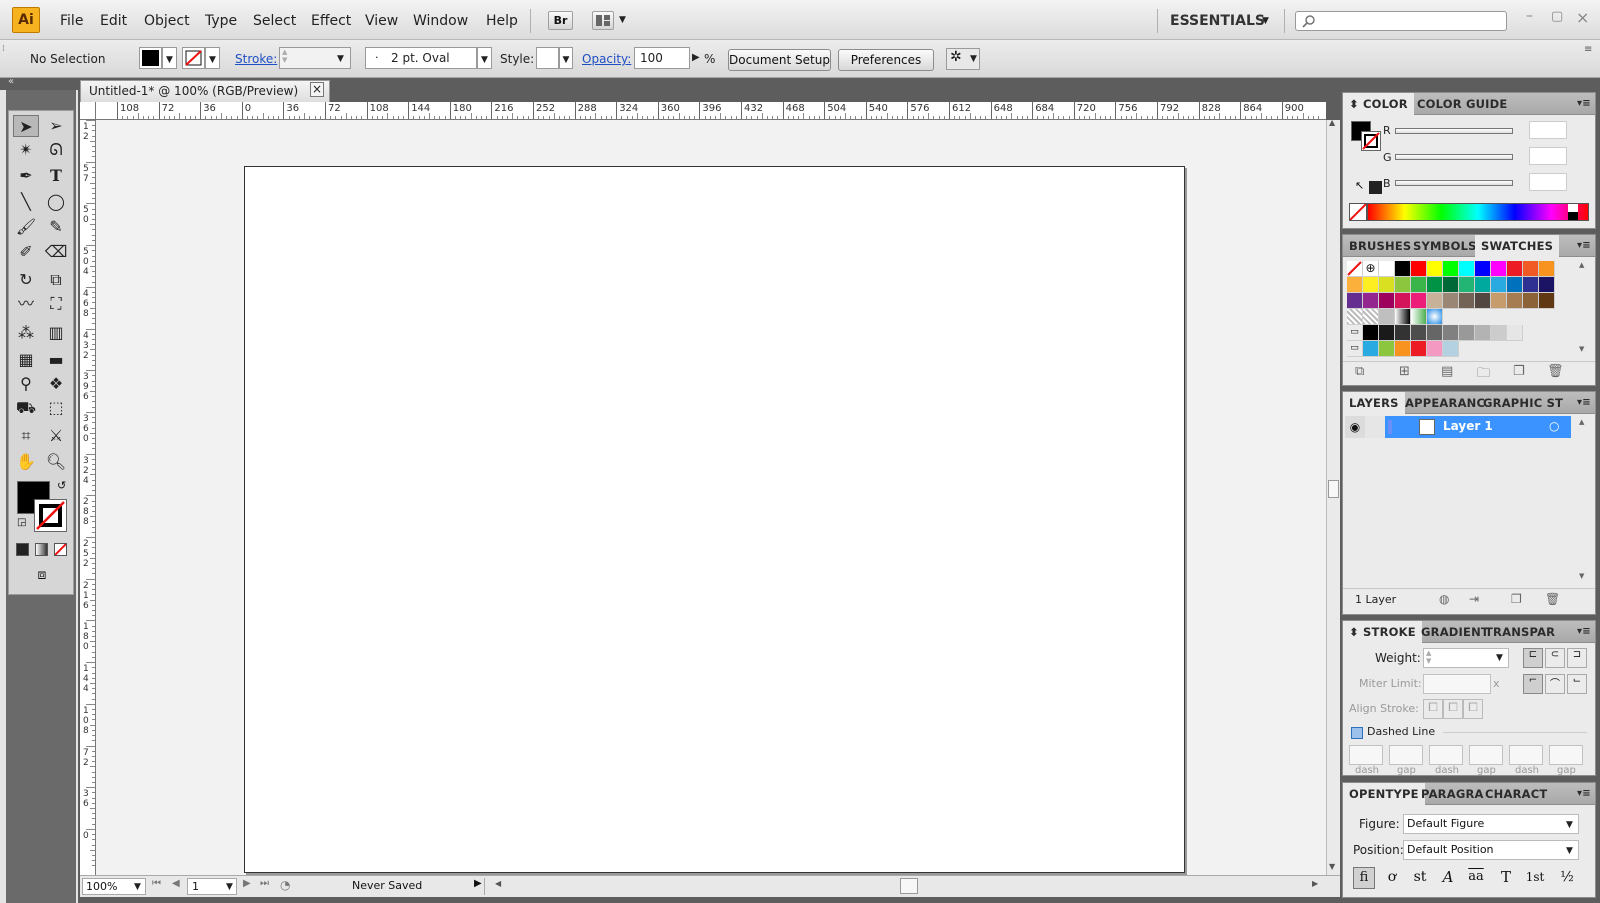  What do you see at coordinates (622, 20) in the screenshot?
I see `chevron-down-icon: ▼` at bounding box center [622, 20].